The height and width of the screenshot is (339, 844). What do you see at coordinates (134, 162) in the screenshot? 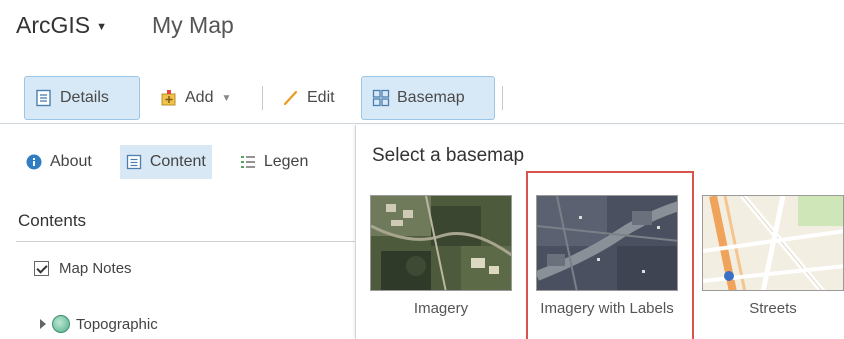
I see `content-icon` at bounding box center [134, 162].